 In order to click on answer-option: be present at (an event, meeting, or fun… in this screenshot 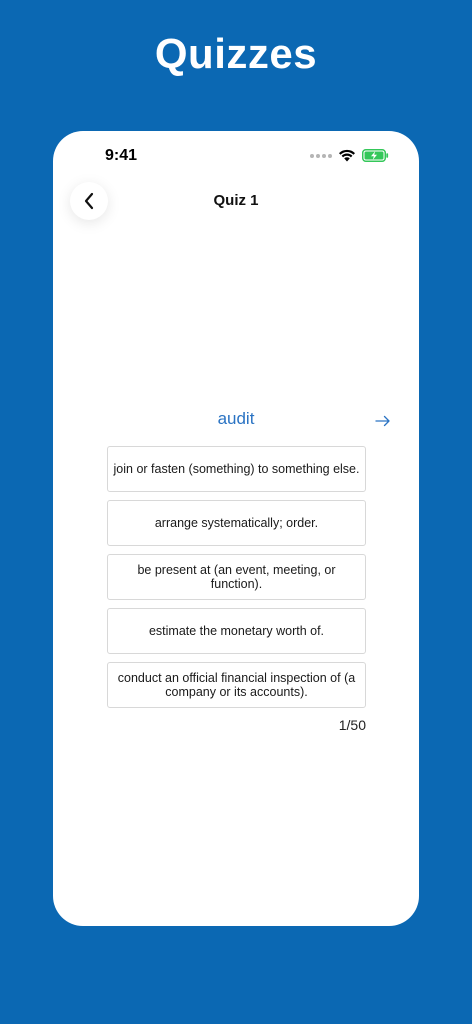, I will do `click(236, 577)`.